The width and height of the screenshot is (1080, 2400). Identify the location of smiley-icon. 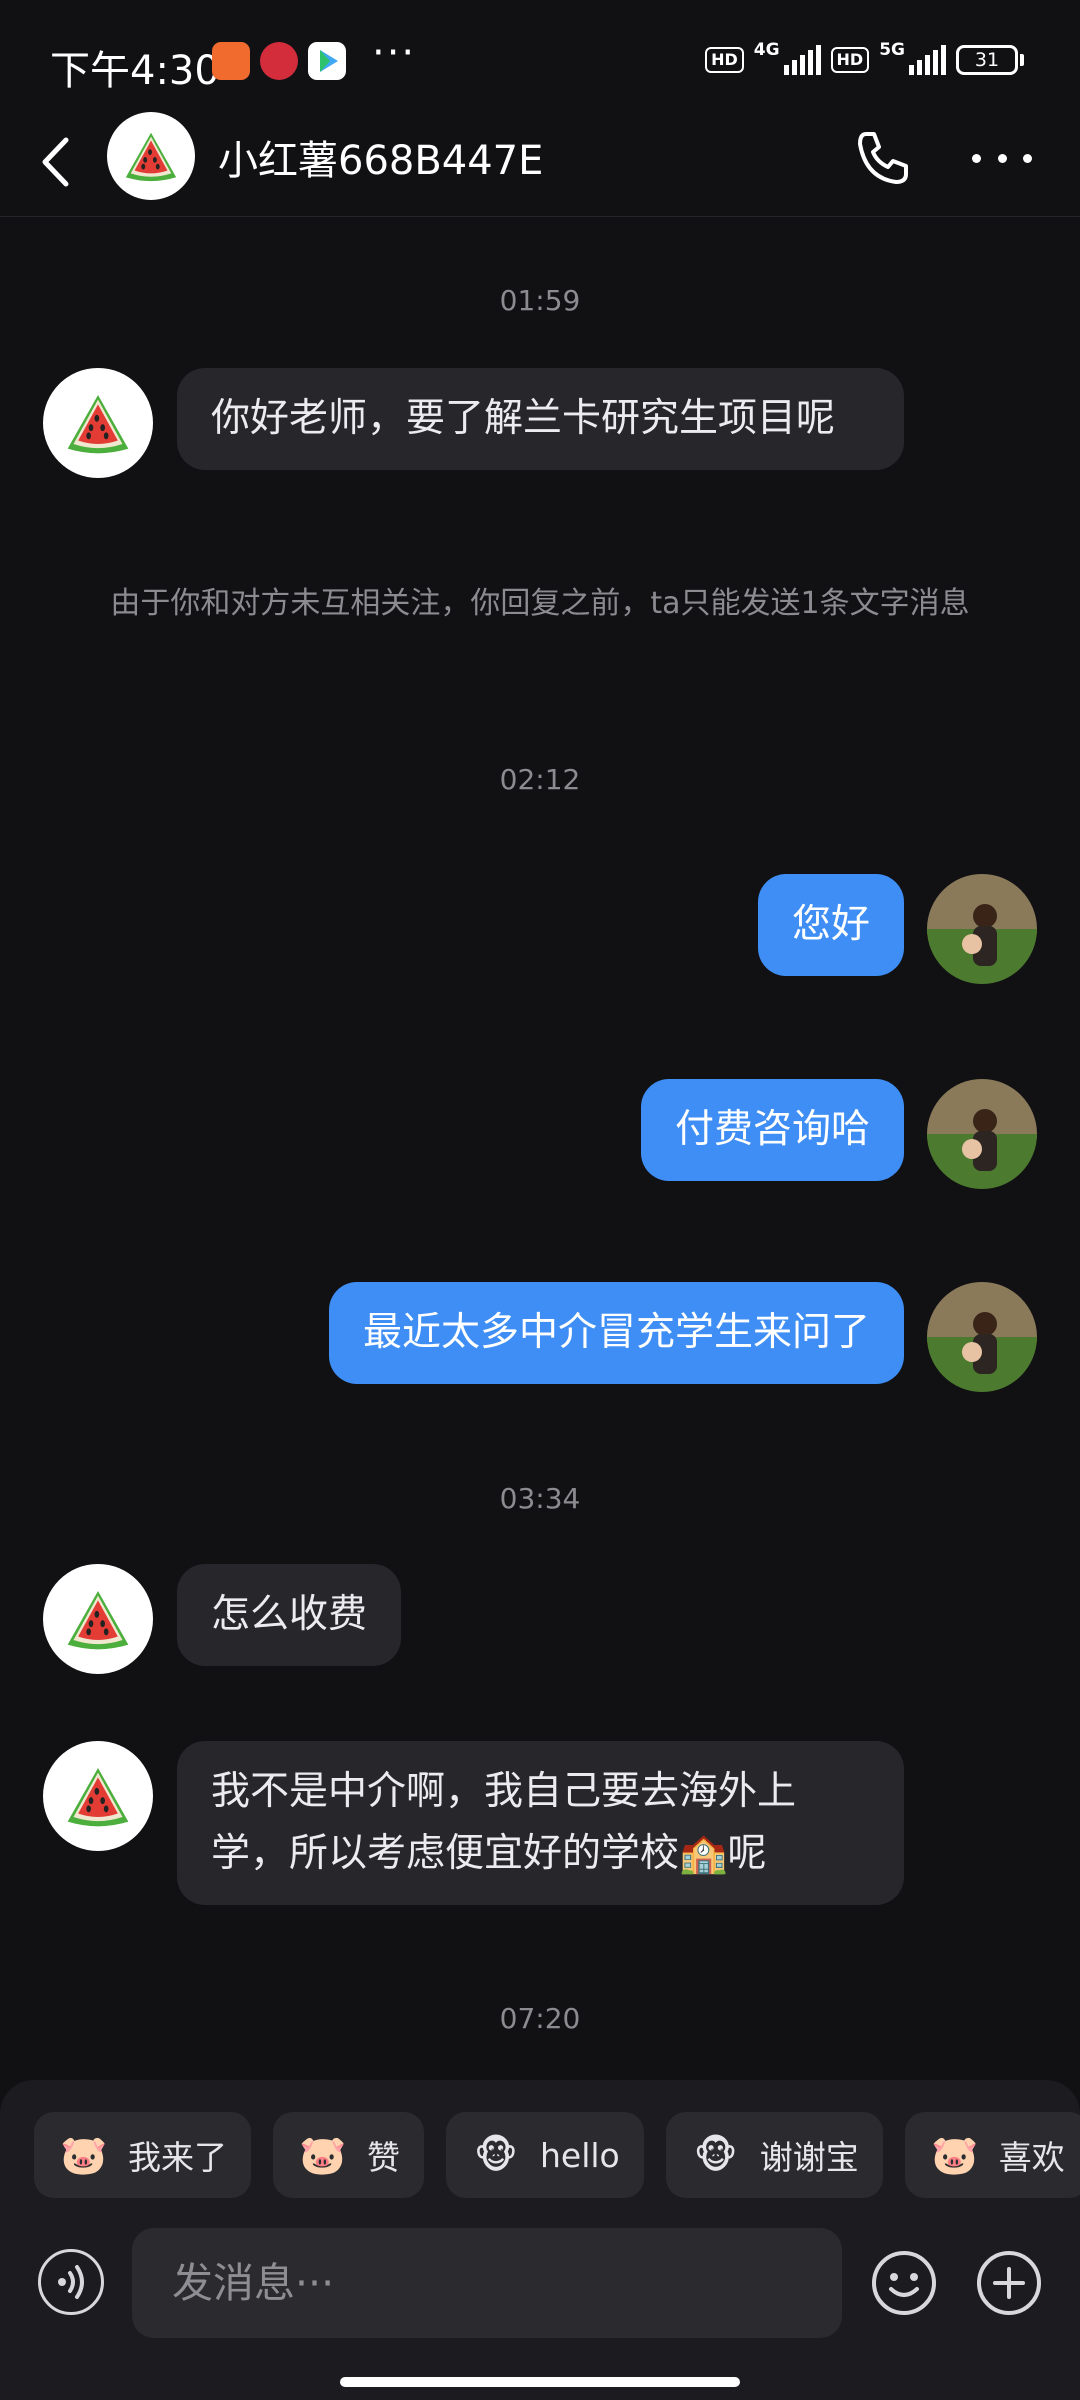
(904, 2283).